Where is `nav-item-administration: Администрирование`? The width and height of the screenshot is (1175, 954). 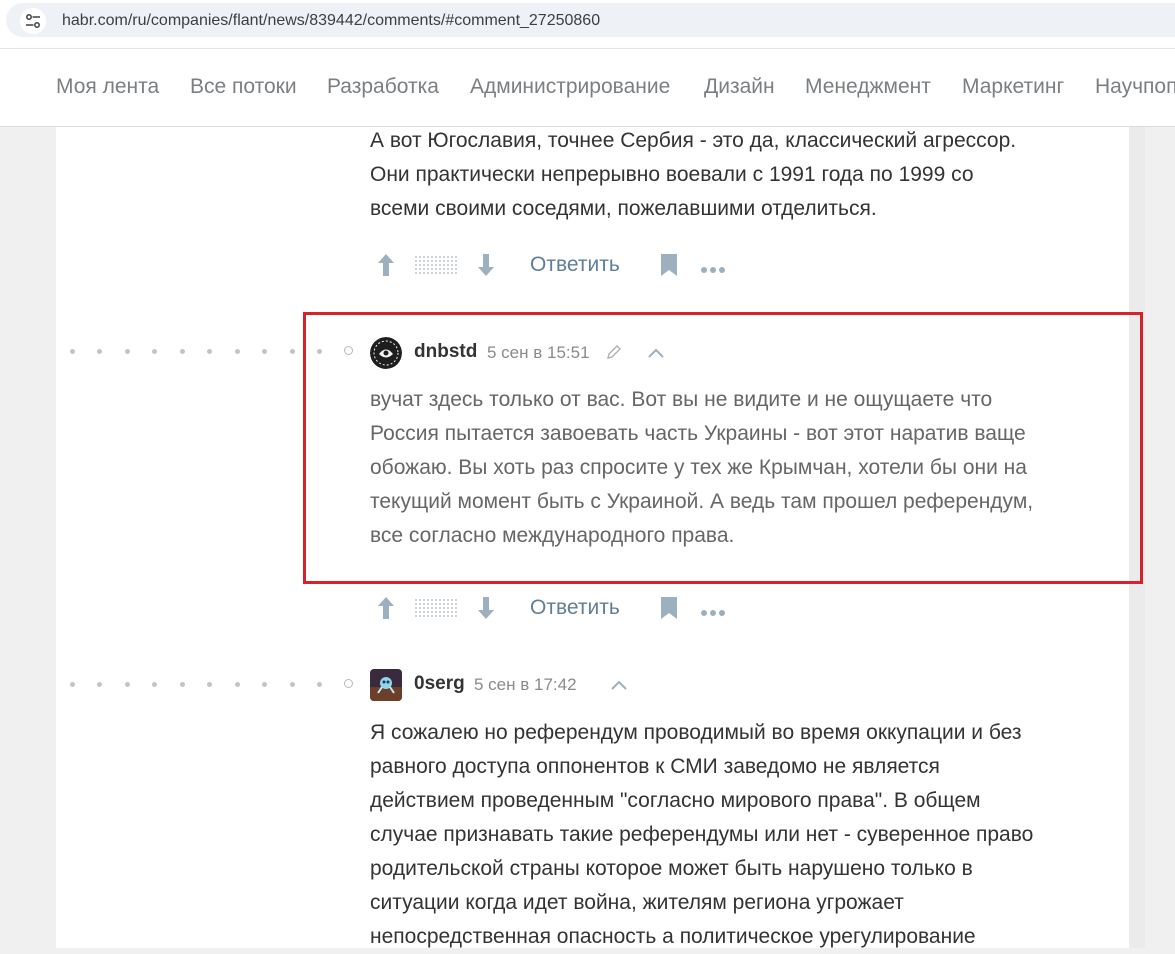 nav-item-administration: Администрирование is located at coordinates (570, 87).